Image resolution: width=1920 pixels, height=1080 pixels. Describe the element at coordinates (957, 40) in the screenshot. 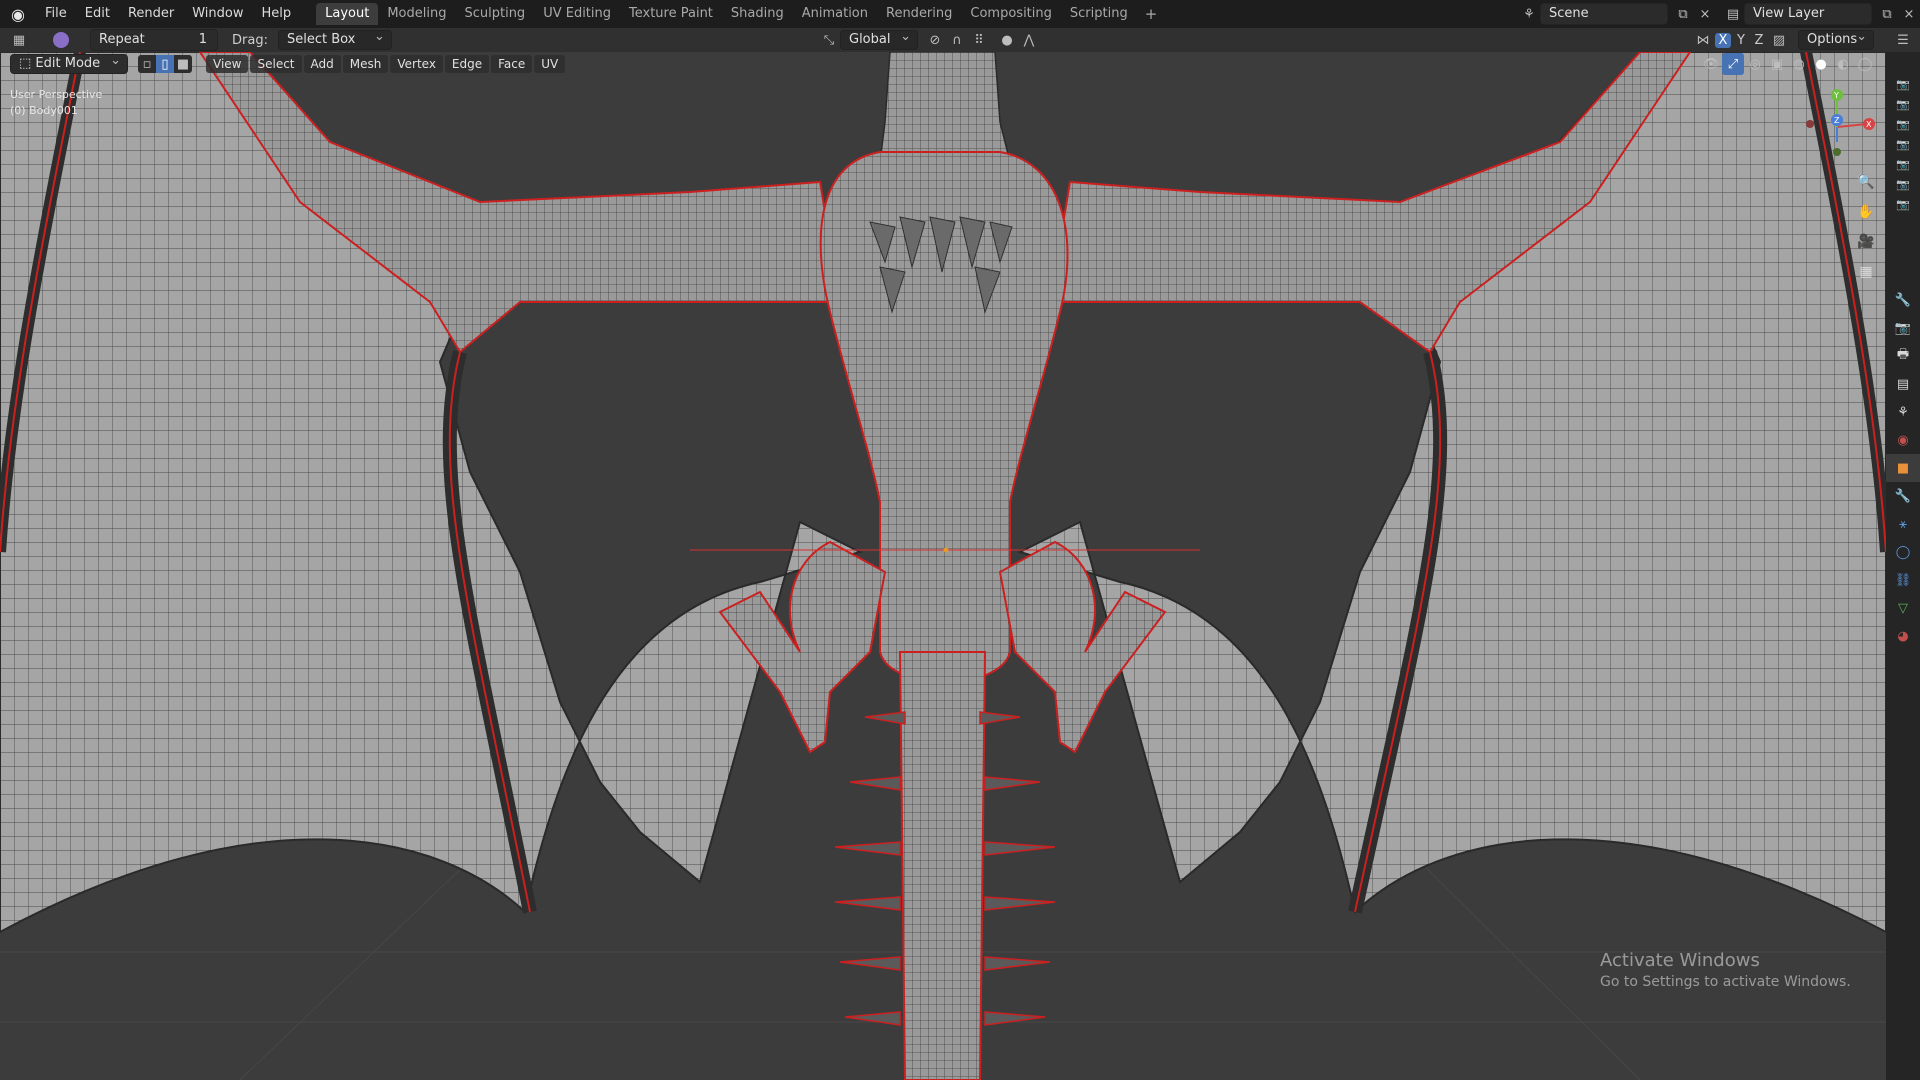

I see `snap-icon: ∩` at that location.